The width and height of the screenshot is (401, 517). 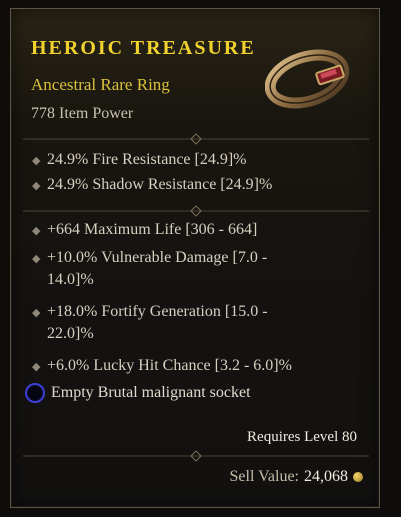 I want to click on item-type: Ancestral Rare Ring, so click(x=100, y=84).